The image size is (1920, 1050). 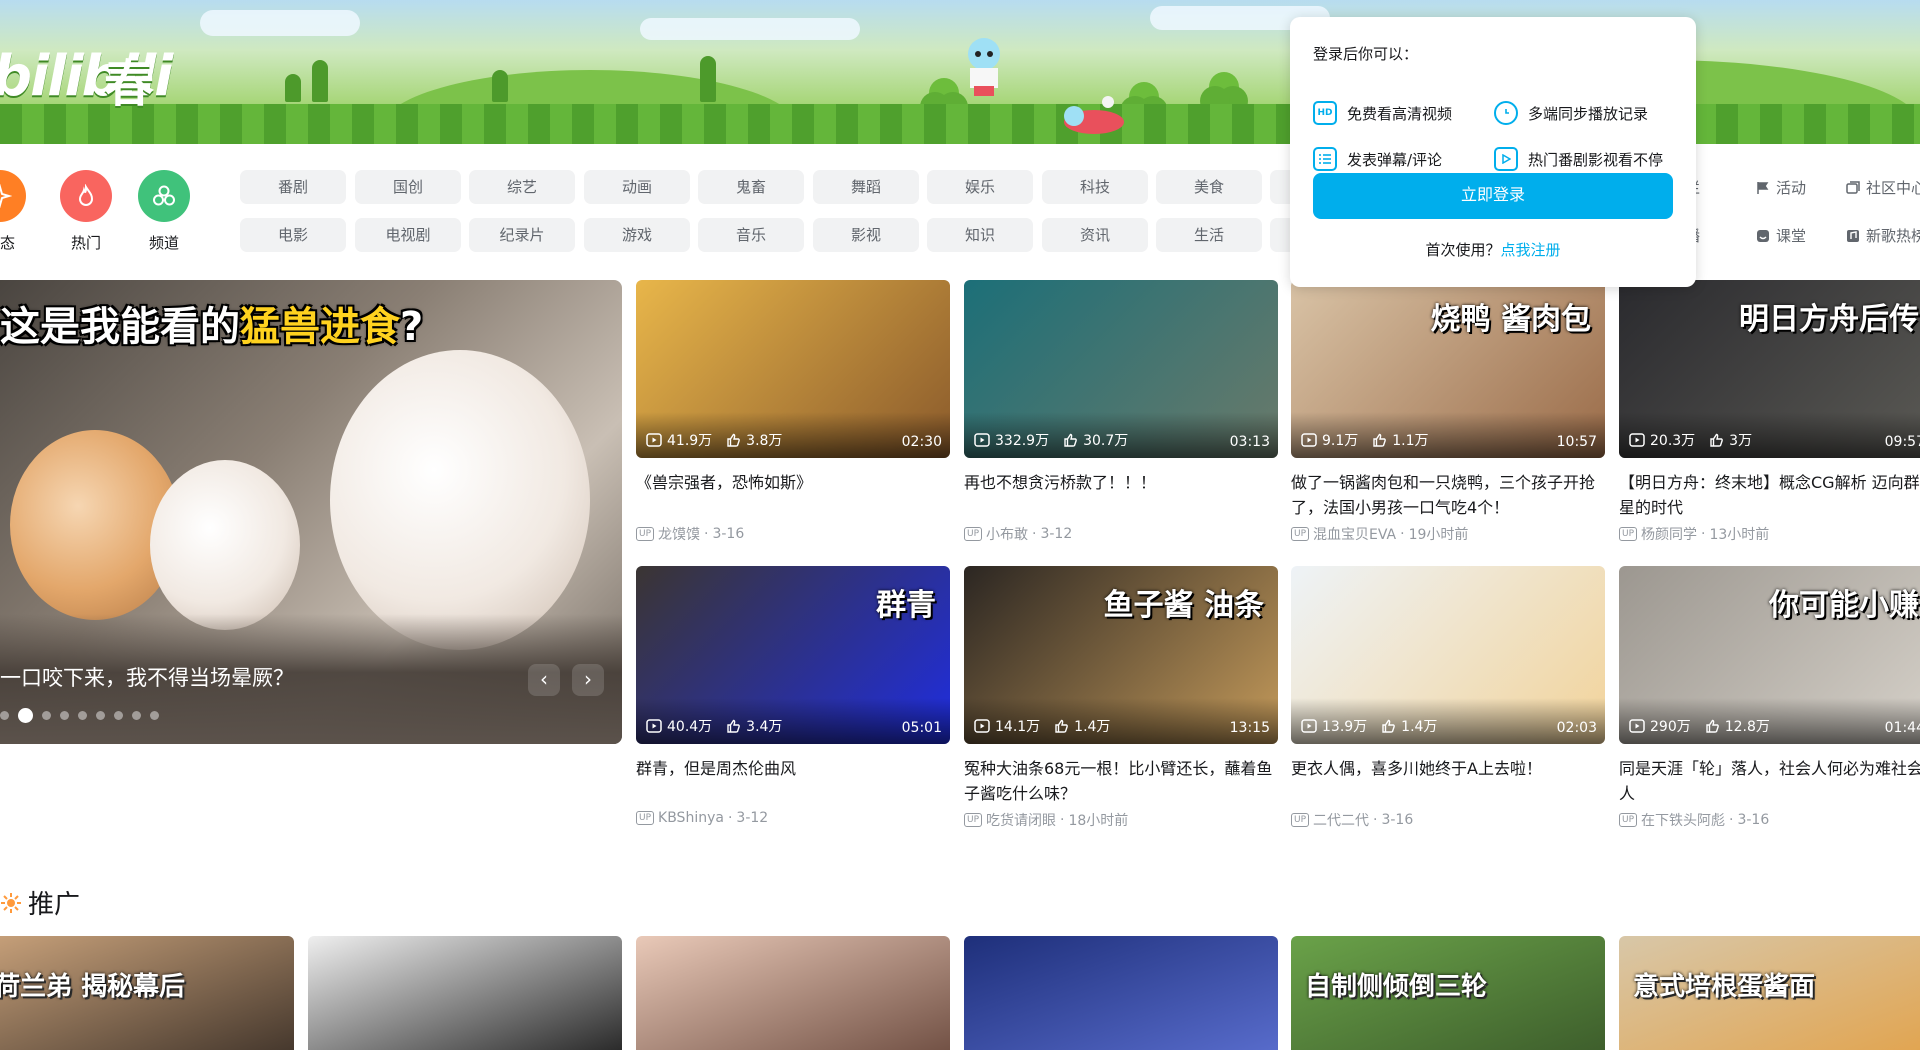 What do you see at coordinates (1769, 655) in the screenshot?
I see `video-thumbnail: 你可能小赚 290万 12.8万 01:44` at bounding box center [1769, 655].